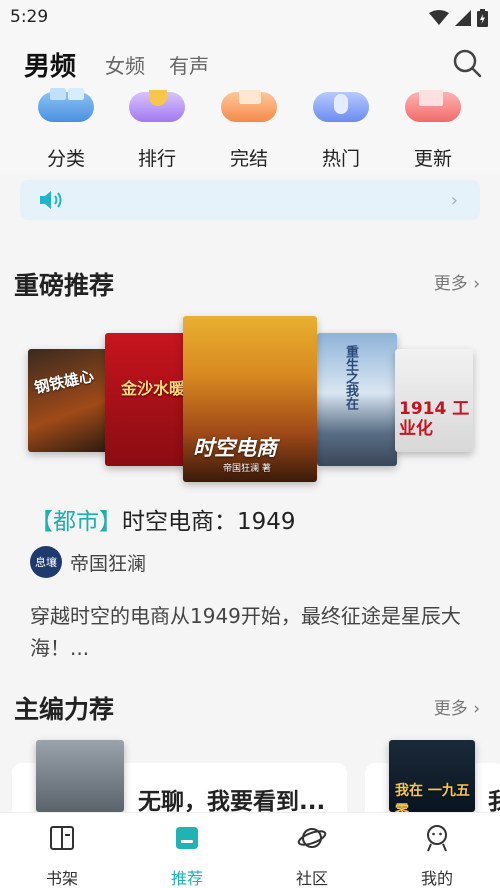 This screenshot has width=500, height=888. What do you see at coordinates (64, 382) in the screenshot?
I see `cover-title: 钢铁雄心` at bounding box center [64, 382].